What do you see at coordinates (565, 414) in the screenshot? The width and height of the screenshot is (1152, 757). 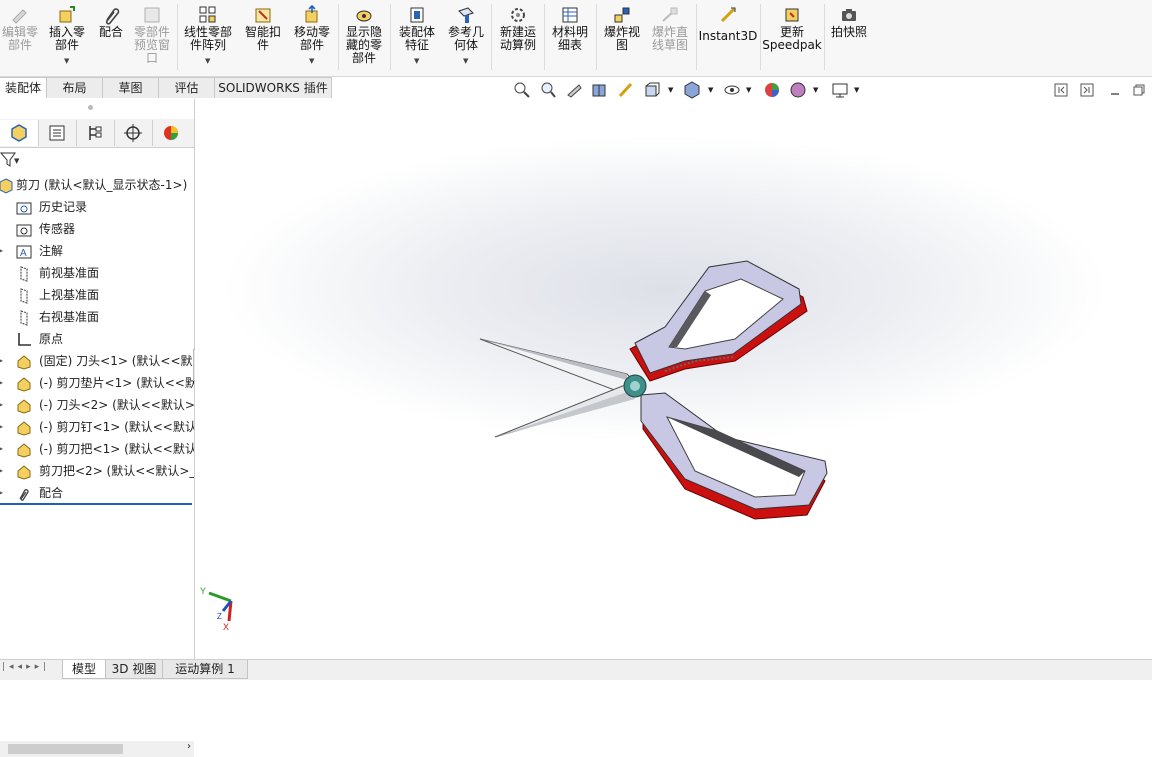 I see `lower-blade-edge` at bounding box center [565, 414].